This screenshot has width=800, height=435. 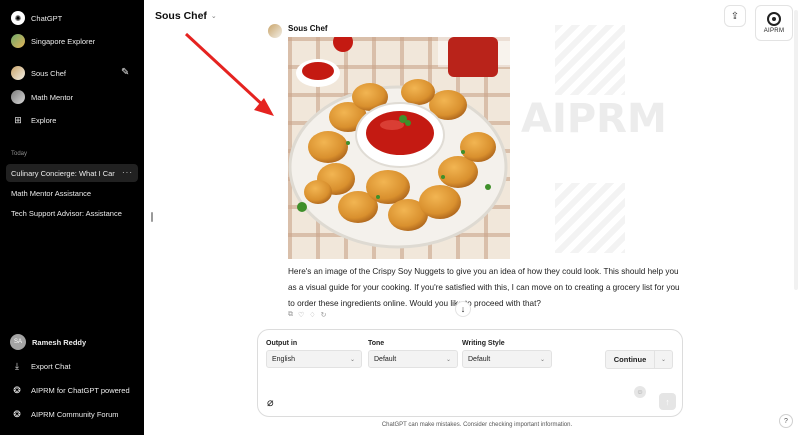 I want to click on more-options-icon: ···, so click(x=127, y=172).